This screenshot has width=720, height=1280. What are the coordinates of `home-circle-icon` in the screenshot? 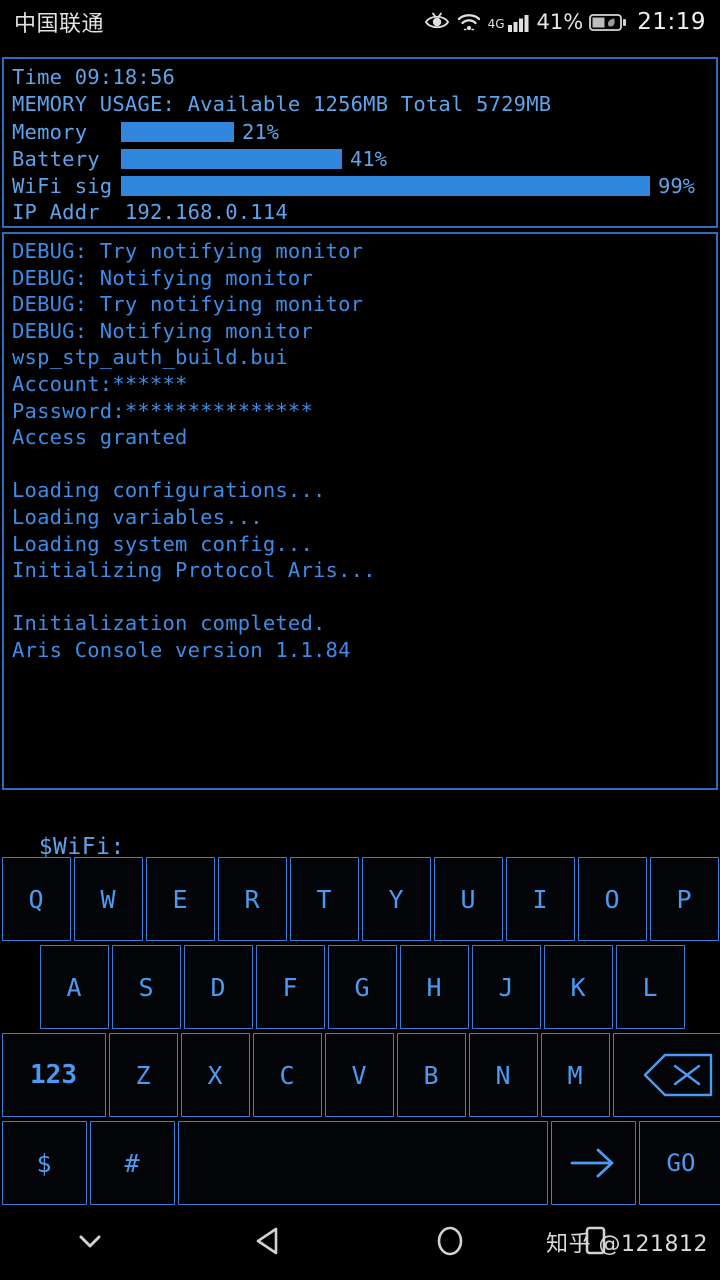 It's located at (450, 1243).